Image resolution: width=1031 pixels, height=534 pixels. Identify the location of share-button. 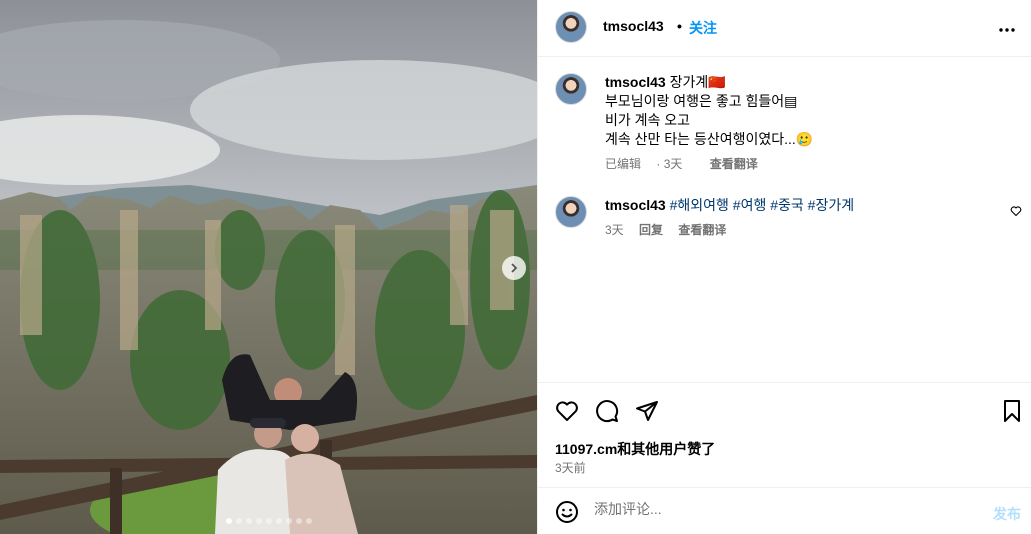
(647, 413).